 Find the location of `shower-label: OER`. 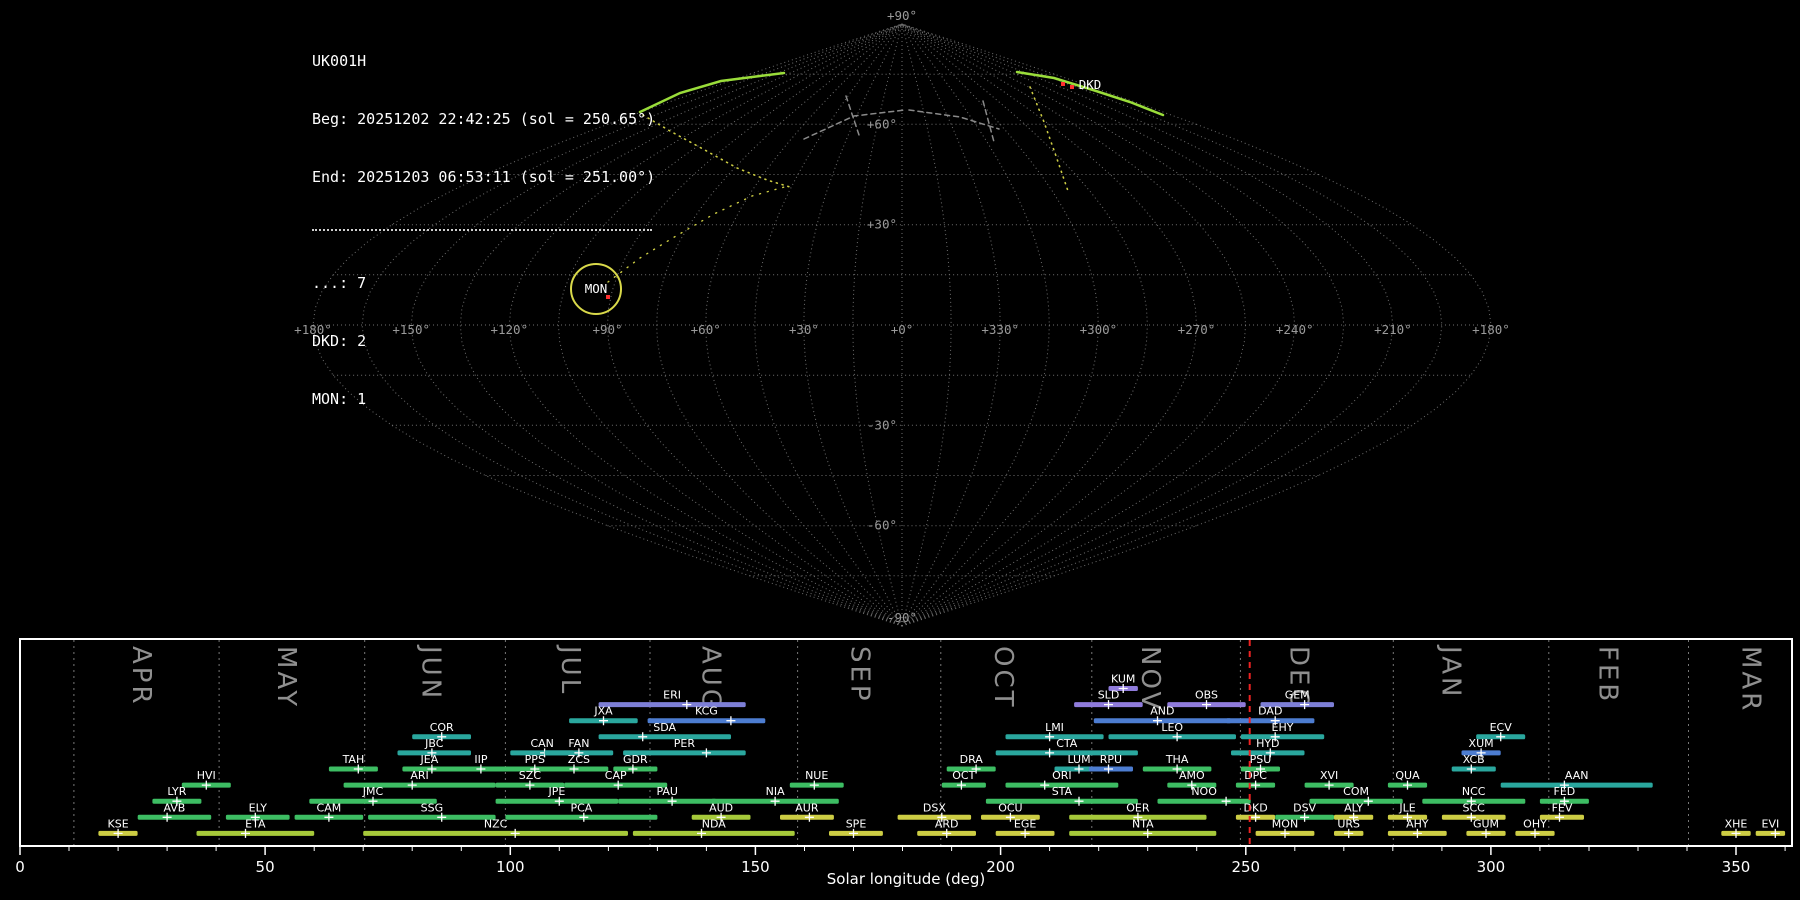

shower-label: OER is located at coordinates (1138, 807).